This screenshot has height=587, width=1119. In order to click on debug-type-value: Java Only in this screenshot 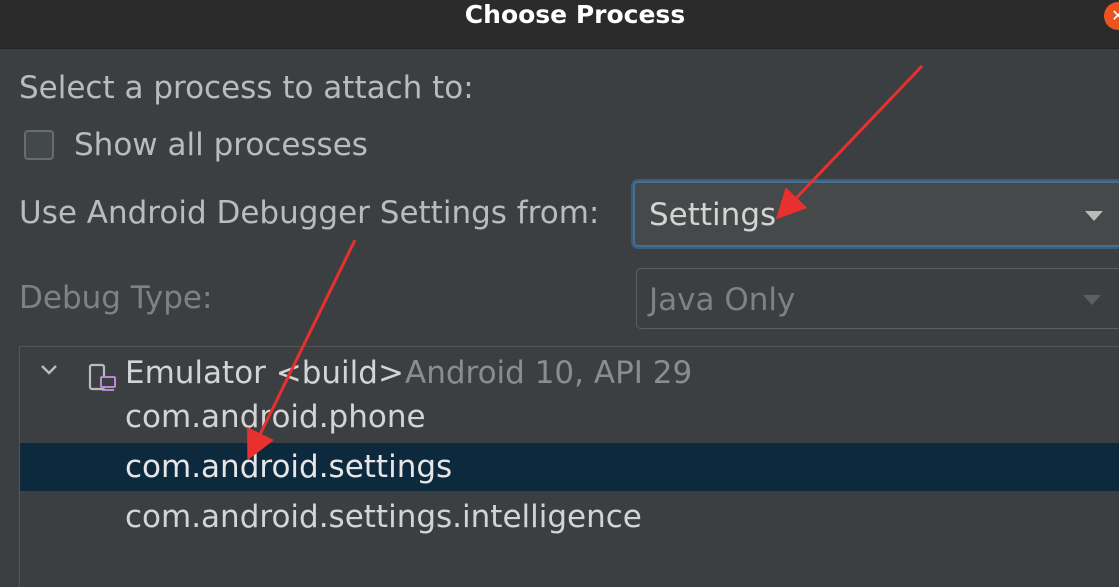, I will do `click(722, 300)`.